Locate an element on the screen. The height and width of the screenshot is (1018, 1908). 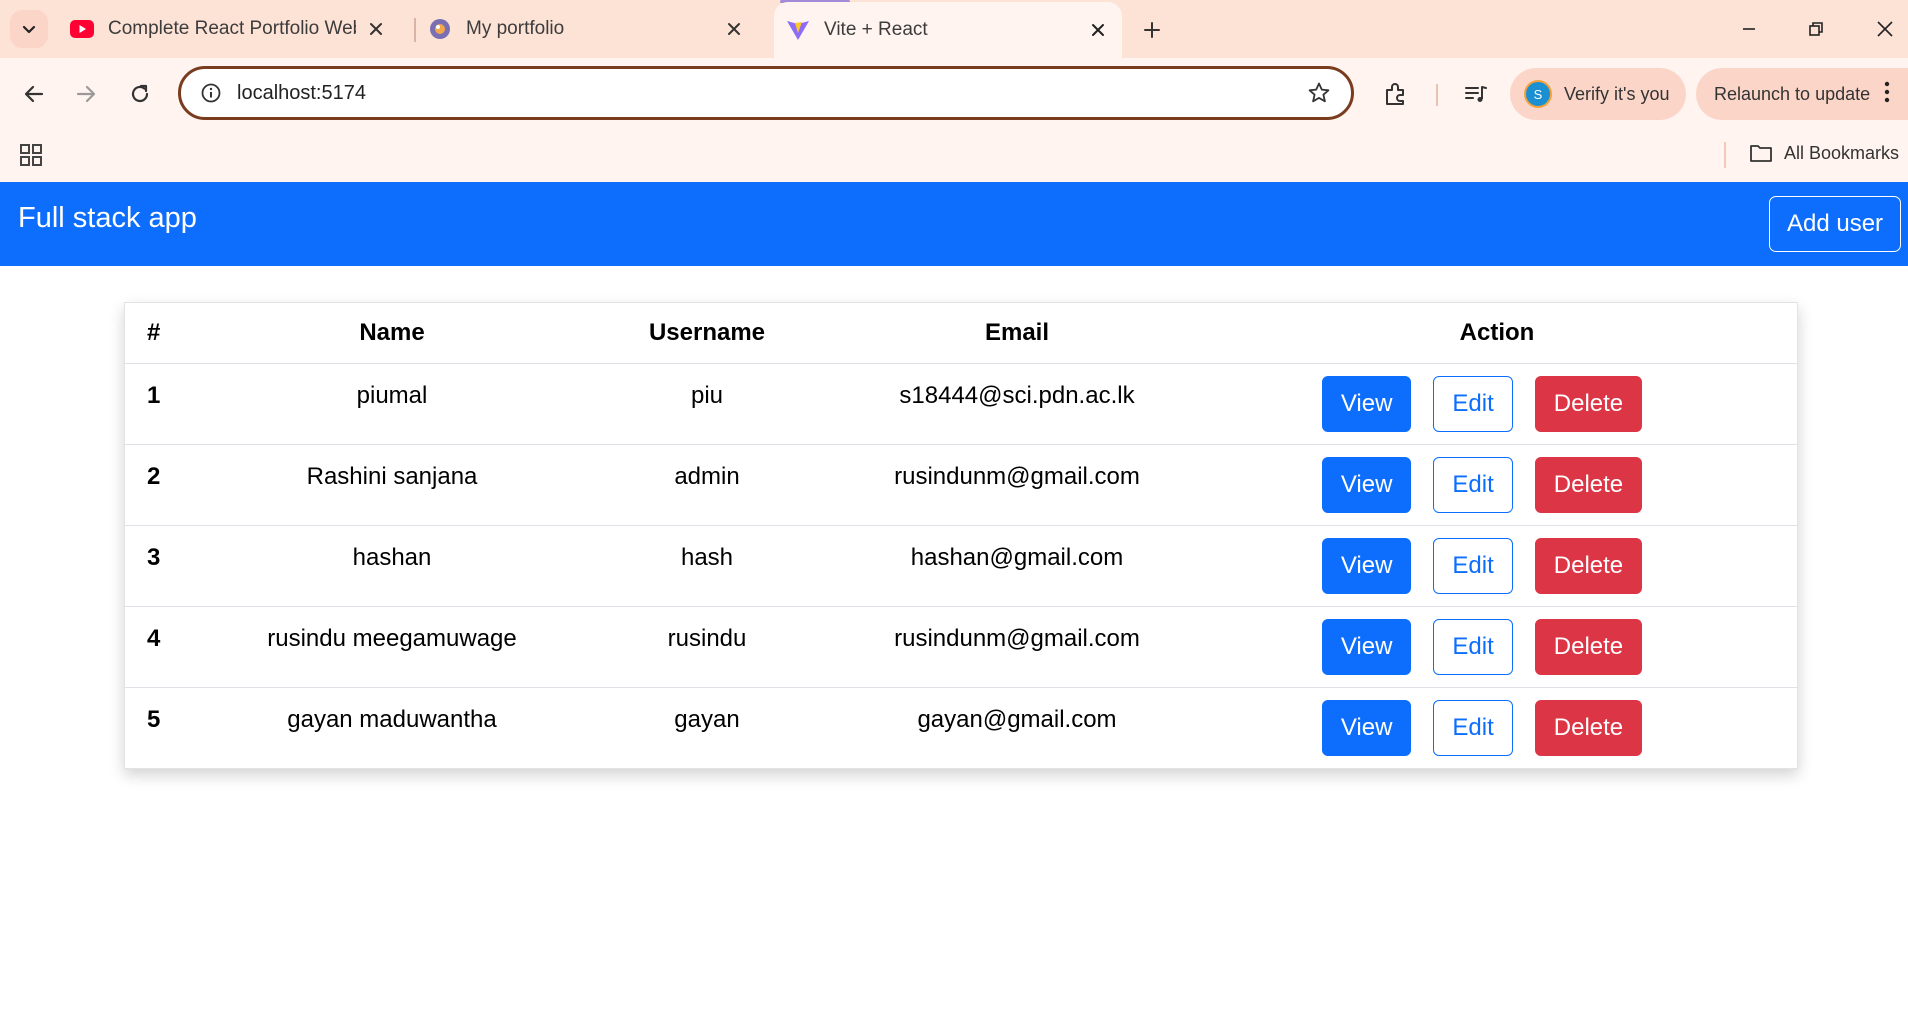
reload-button is located at coordinates (140, 94).